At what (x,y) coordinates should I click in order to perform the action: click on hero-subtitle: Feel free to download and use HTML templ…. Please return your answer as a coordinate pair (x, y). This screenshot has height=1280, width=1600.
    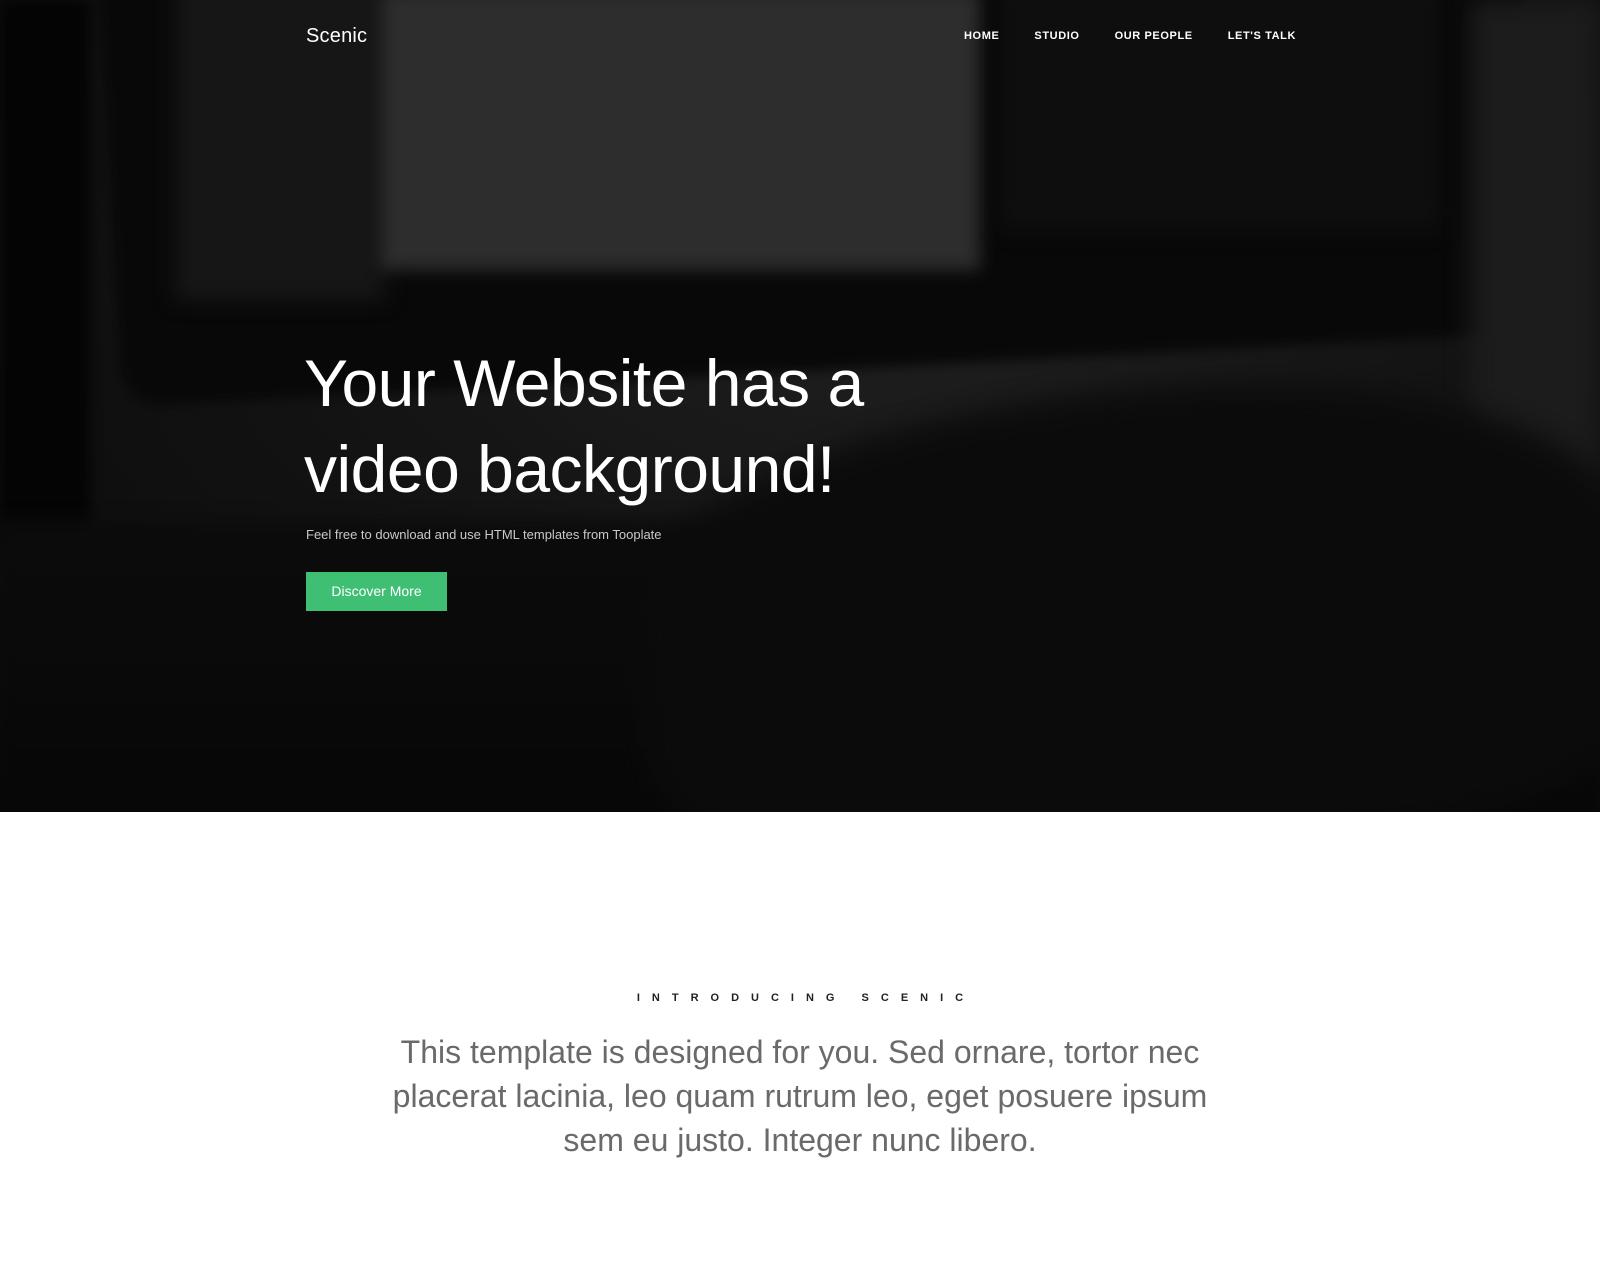
    Looking at the image, I should click on (484, 534).